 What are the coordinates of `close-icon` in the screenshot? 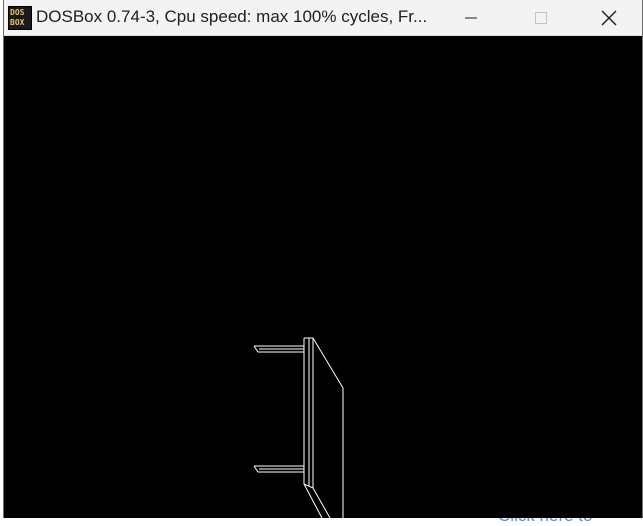 It's located at (609, 18).